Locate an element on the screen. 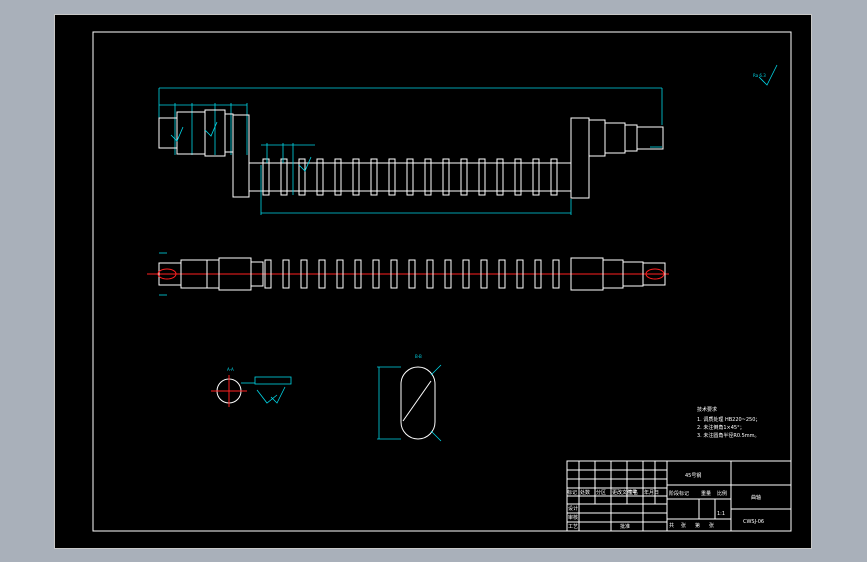  tb-count: 处数 is located at coordinates (585, 492).